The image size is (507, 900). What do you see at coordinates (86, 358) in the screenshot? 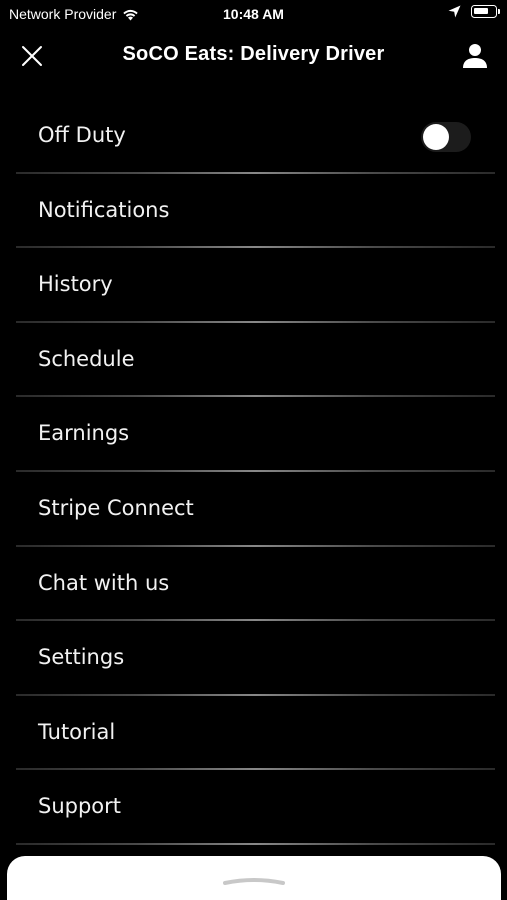
I see `menu-item-label: Schedule` at bounding box center [86, 358].